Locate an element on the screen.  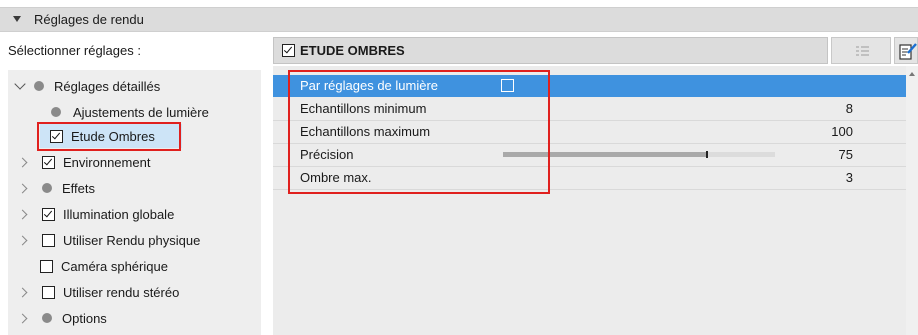
tree-item-label: Options is located at coordinates (84, 318).